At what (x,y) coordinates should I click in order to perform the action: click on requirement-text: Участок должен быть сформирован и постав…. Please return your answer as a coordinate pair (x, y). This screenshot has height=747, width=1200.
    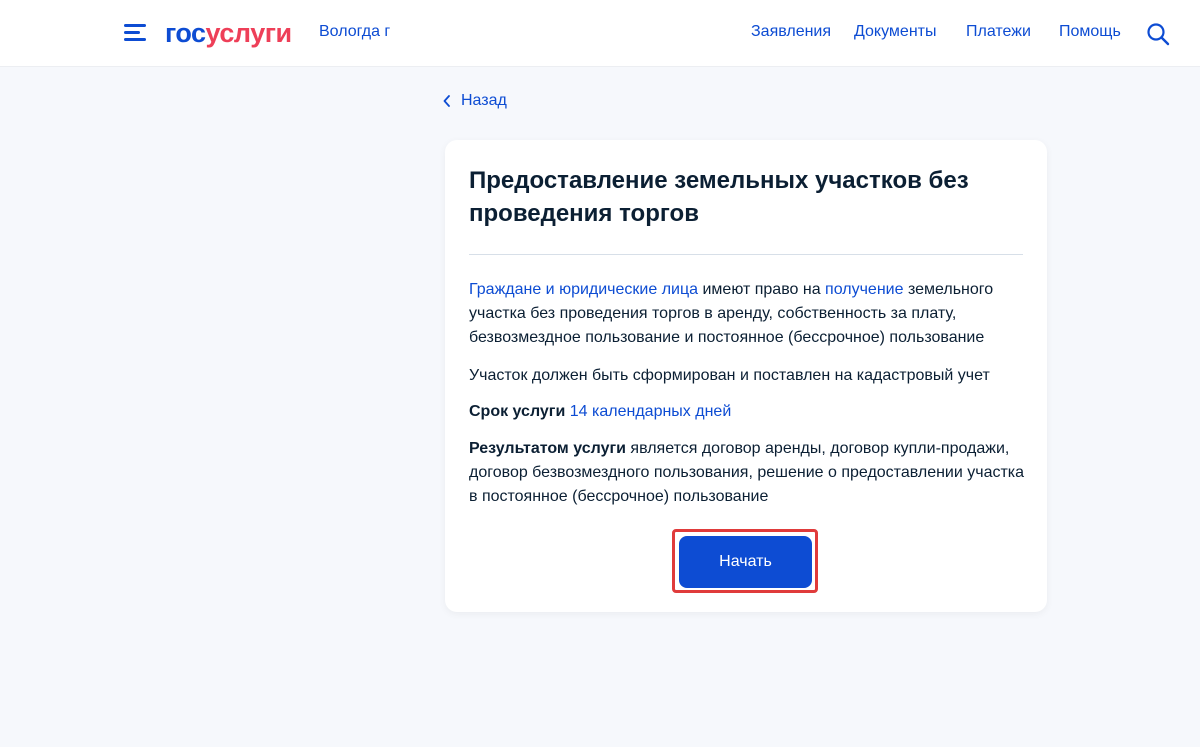
    Looking at the image, I should click on (729, 375).